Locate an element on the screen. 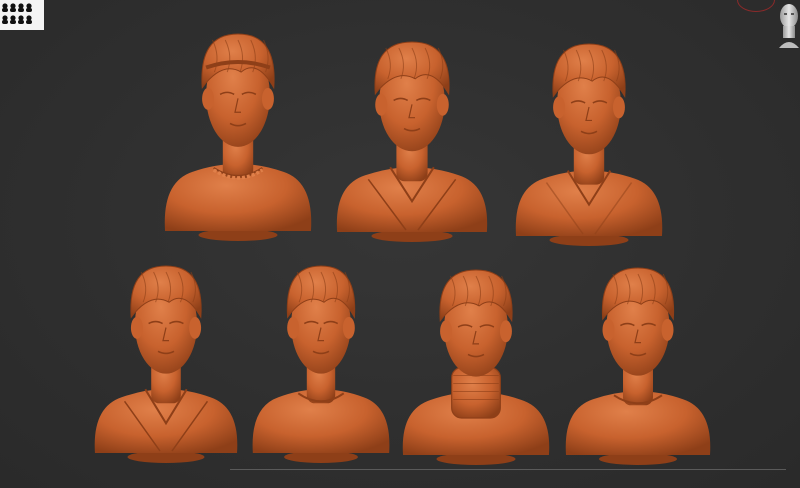 Image resolution: width=800 pixels, height=488 pixels. axis-head-icon is located at coordinates (788, 25).